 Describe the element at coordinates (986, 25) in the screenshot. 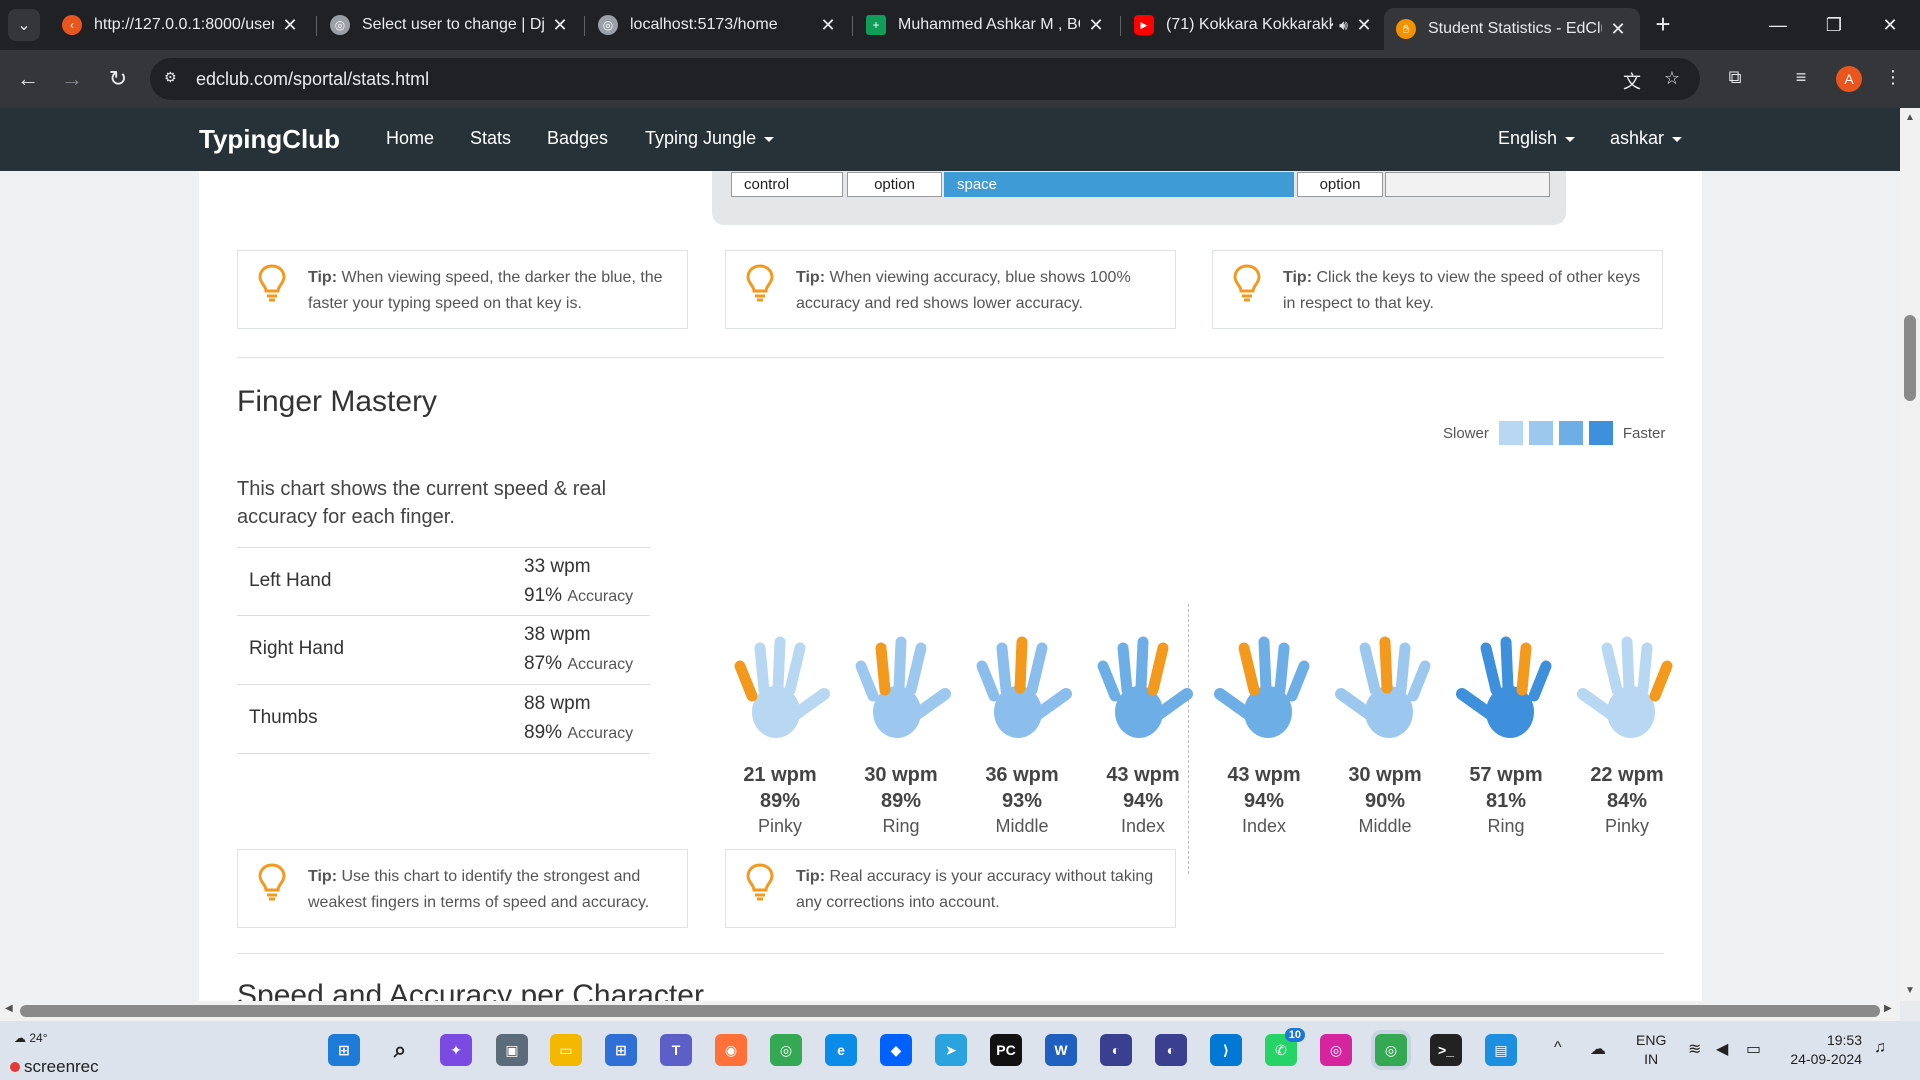

I see `browser-tab: + Muhammed Ashkar M , BCA ✕` at that location.